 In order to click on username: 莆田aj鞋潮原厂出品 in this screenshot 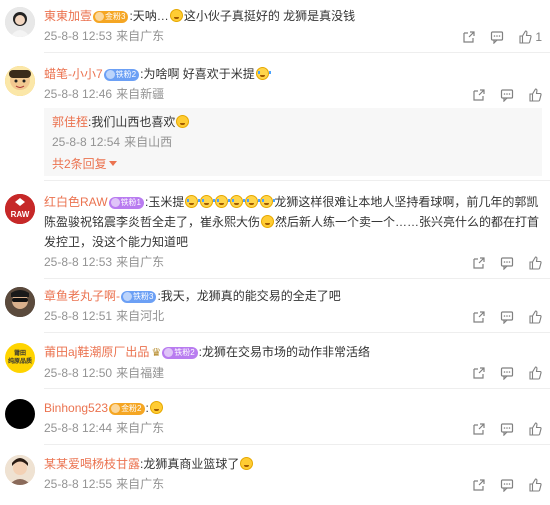, I will do `click(96, 352)`.